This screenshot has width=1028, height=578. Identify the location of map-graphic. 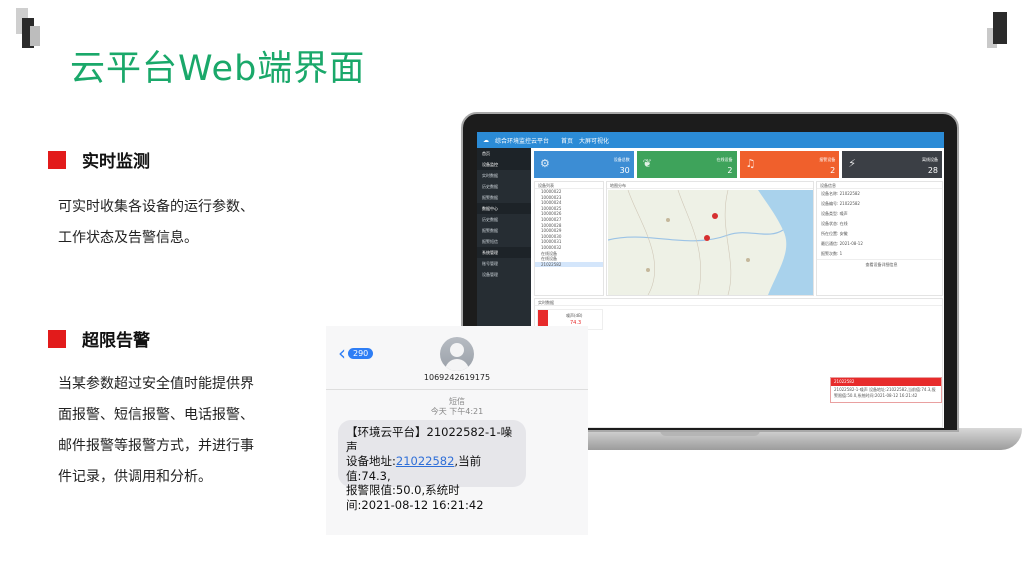
(710, 242).